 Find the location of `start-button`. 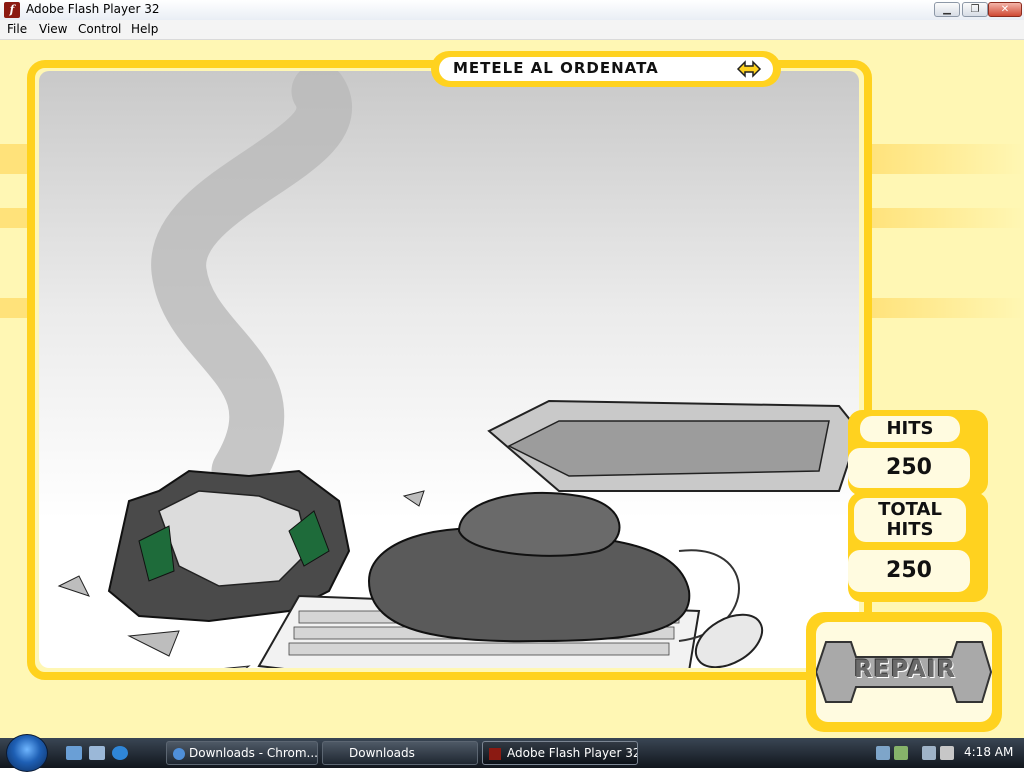

start-button is located at coordinates (27, 753).